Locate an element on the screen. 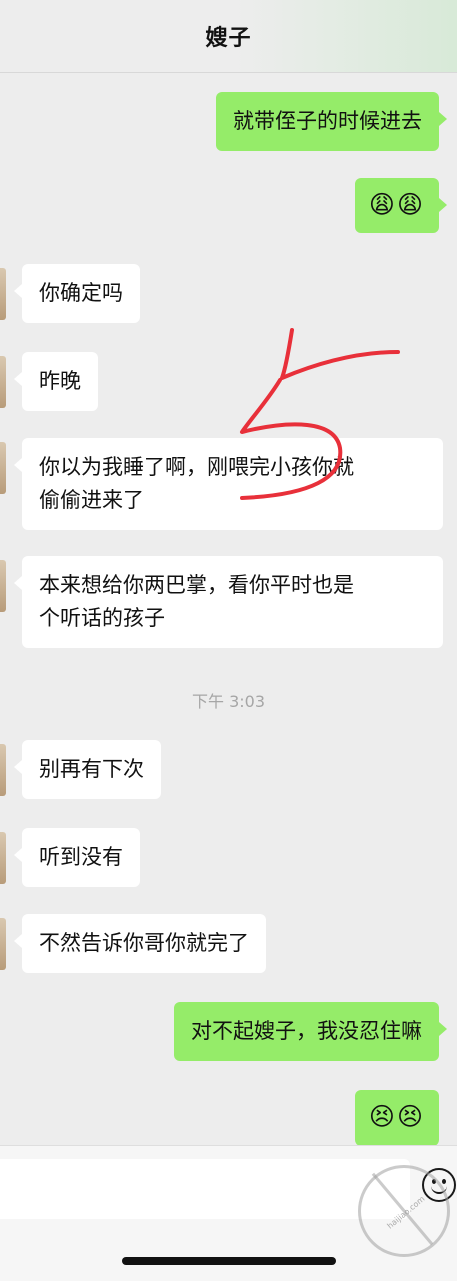 The image size is (457, 1281). message-bubble: 听到没有 is located at coordinates (77, 857).